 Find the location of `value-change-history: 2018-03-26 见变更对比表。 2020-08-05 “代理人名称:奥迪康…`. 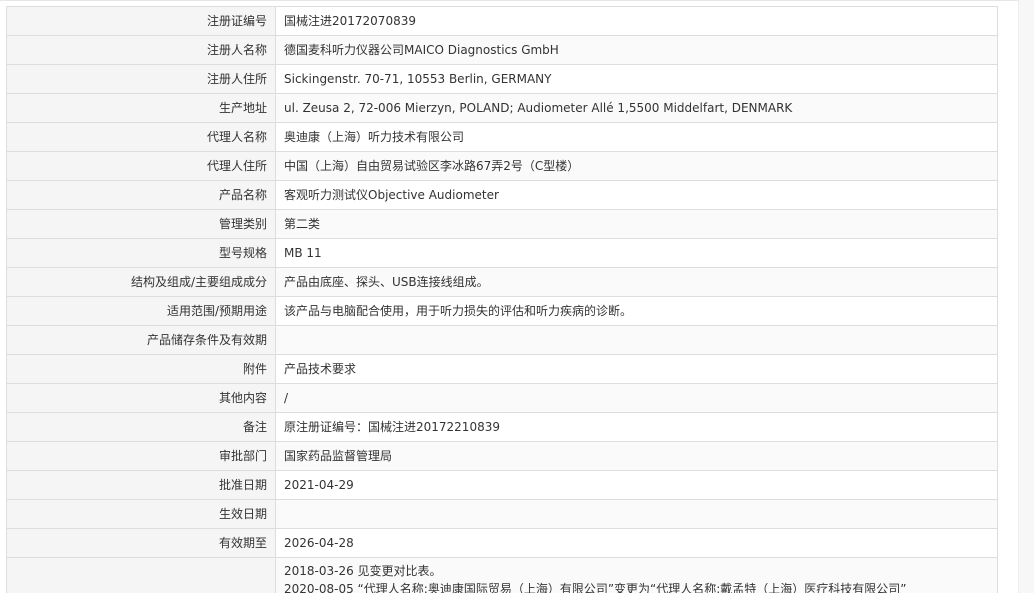

value-change-history: 2018-03-26 见变更对比表。 2020-08-05 “代理人名称:奥迪康… is located at coordinates (636, 575).